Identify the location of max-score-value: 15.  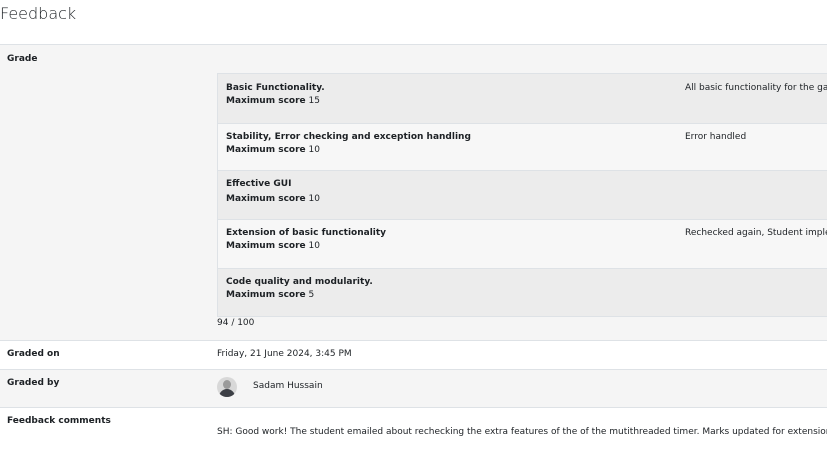
(314, 101).